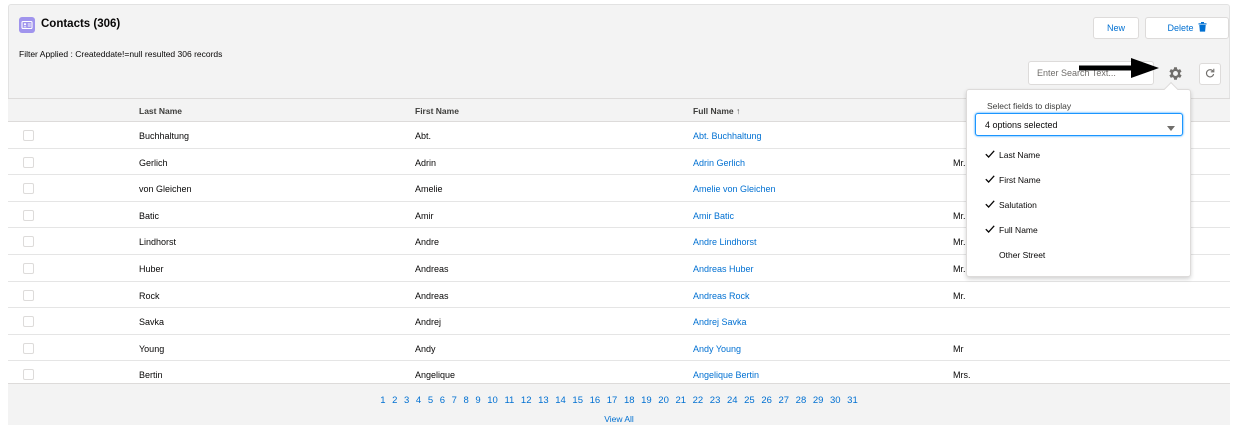  I want to click on cell-first-name: Andreas, so click(432, 295).